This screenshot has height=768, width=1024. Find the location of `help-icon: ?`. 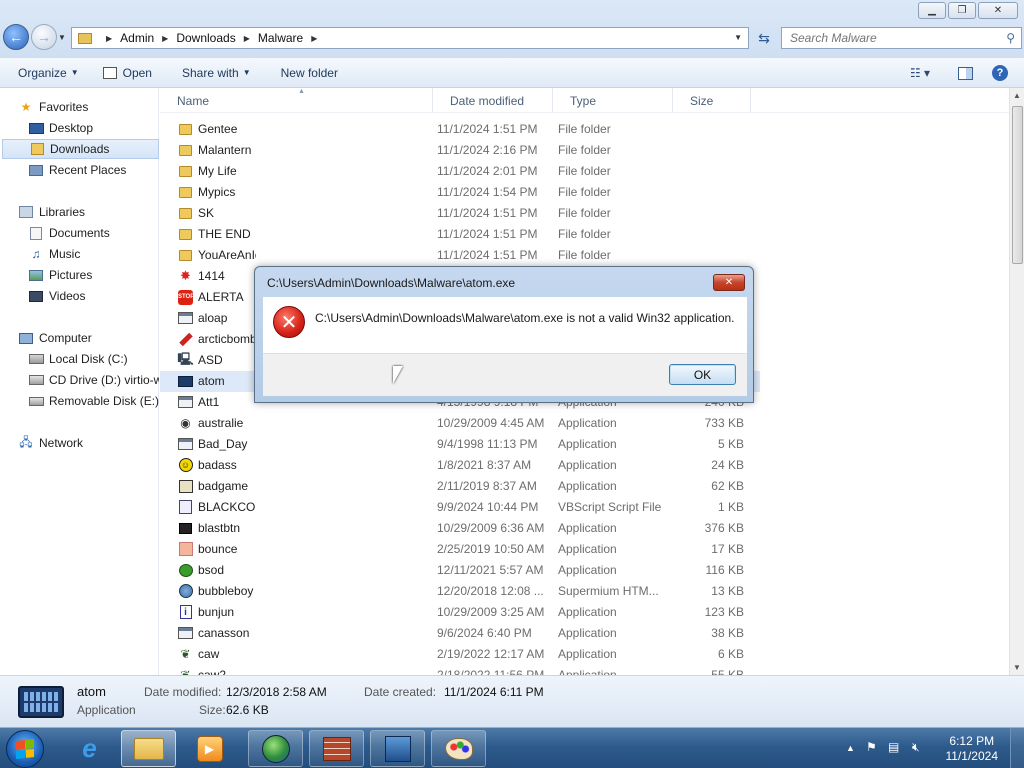

help-icon: ? is located at coordinates (1000, 73).